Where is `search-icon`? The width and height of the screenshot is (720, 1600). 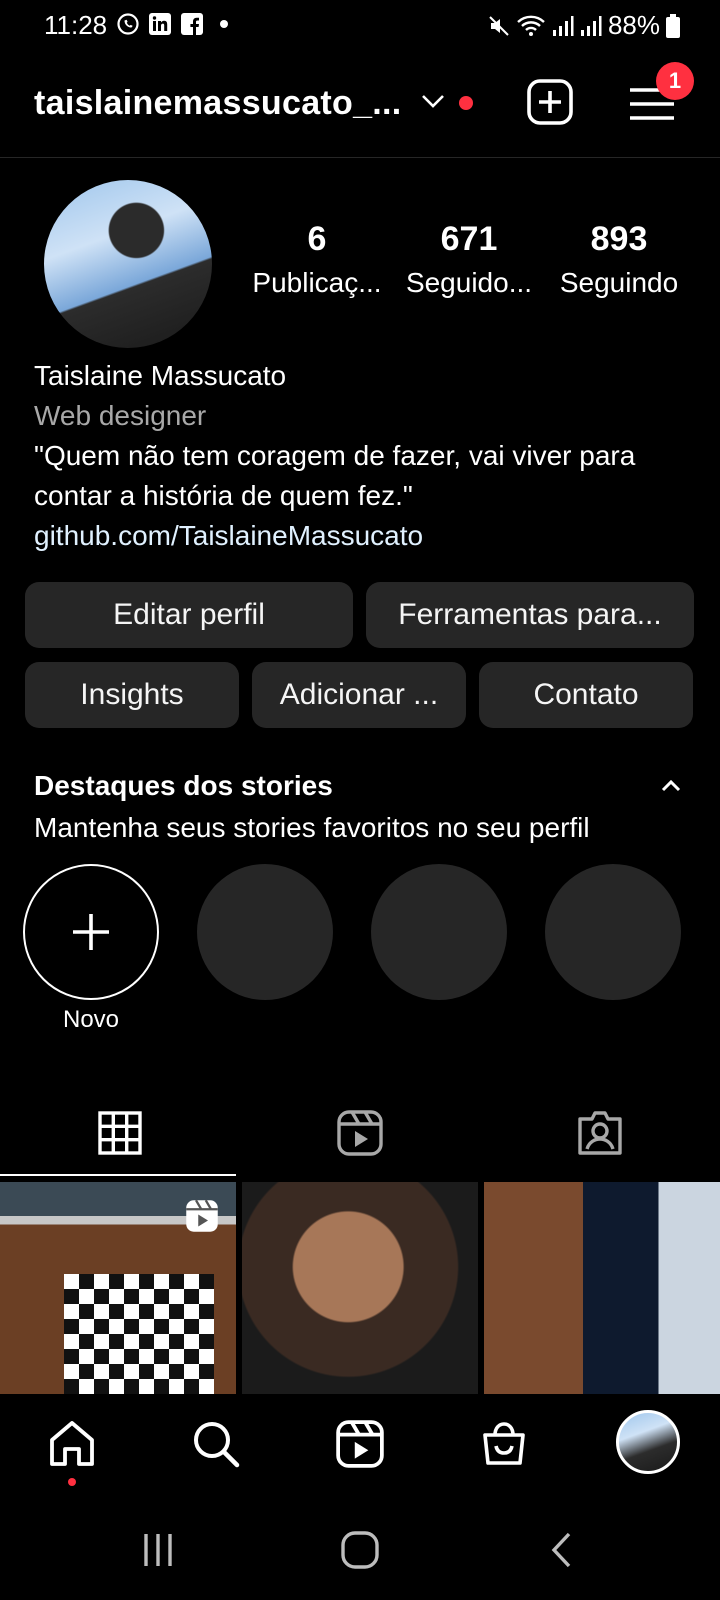
search-icon is located at coordinates (217, 1445).